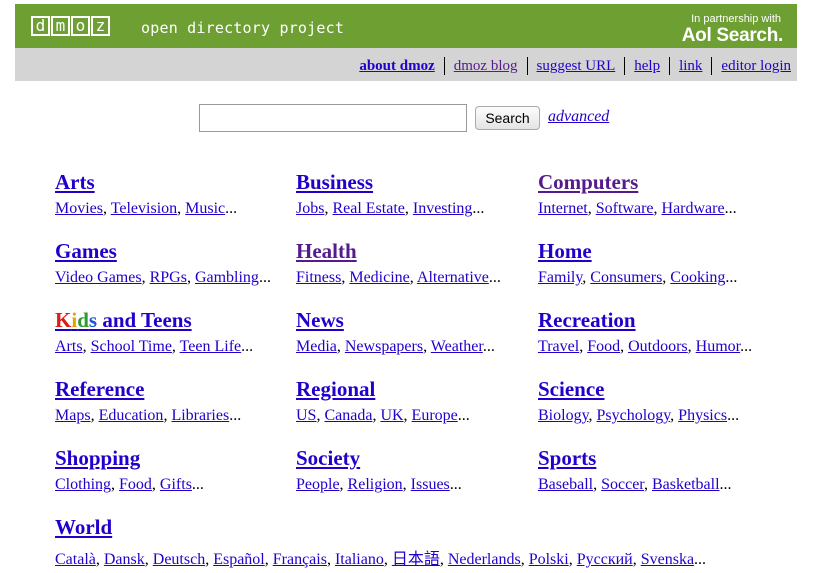  I want to click on nav-dmoz-blog: dmoz blog, so click(486, 66).